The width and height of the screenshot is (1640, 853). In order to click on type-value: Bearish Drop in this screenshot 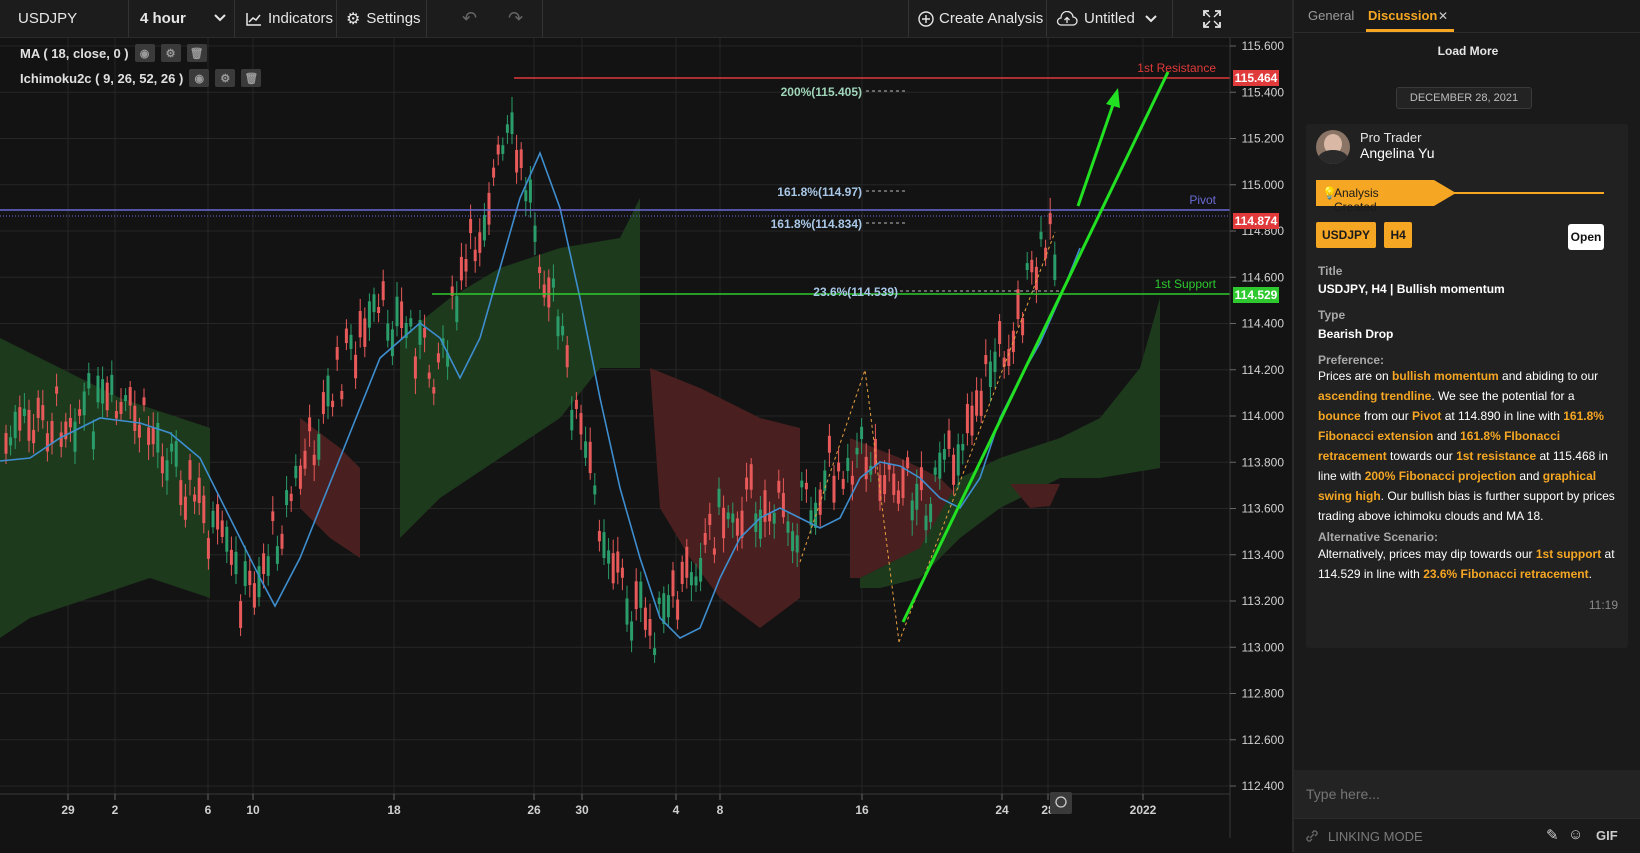, I will do `click(1356, 334)`.